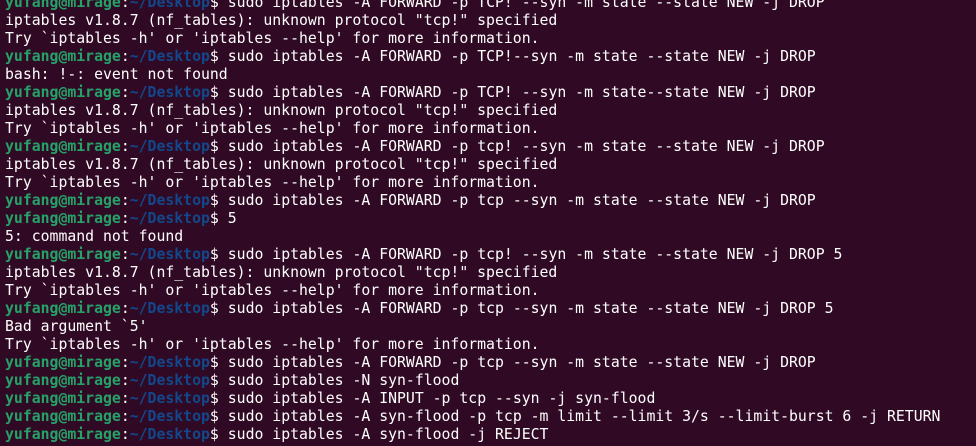 This screenshot has width=976, height=446. I want to click on output-line: bash: !-: event not found, so click(116, 74).